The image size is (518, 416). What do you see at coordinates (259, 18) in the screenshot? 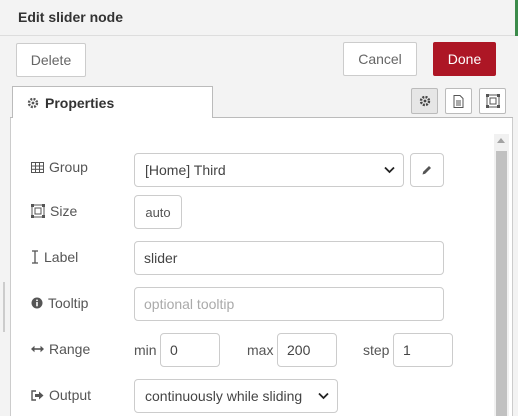
I see `tray-header: Edit slider node` at bounding box center [259, 18].